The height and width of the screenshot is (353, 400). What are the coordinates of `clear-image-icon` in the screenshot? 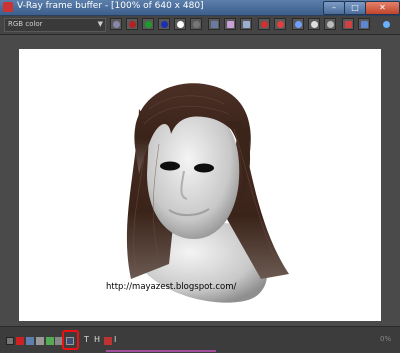 It's located at (230, 24).